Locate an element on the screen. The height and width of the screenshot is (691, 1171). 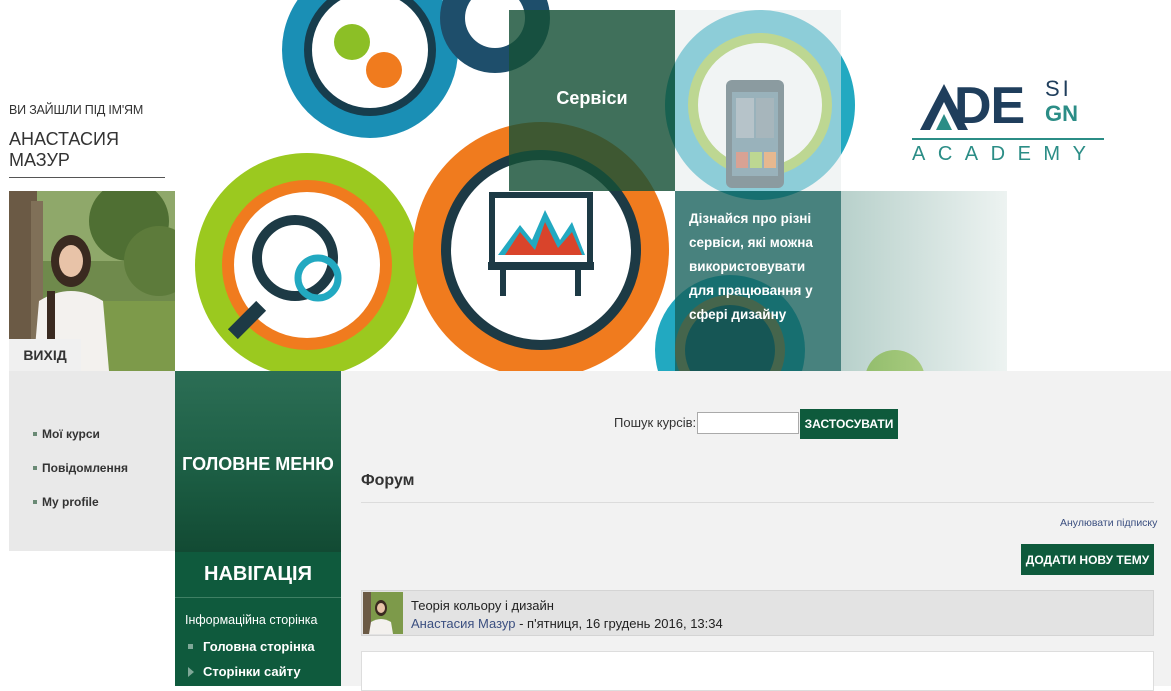
user-menu-label: My profile is located at coordinates (70, 502).